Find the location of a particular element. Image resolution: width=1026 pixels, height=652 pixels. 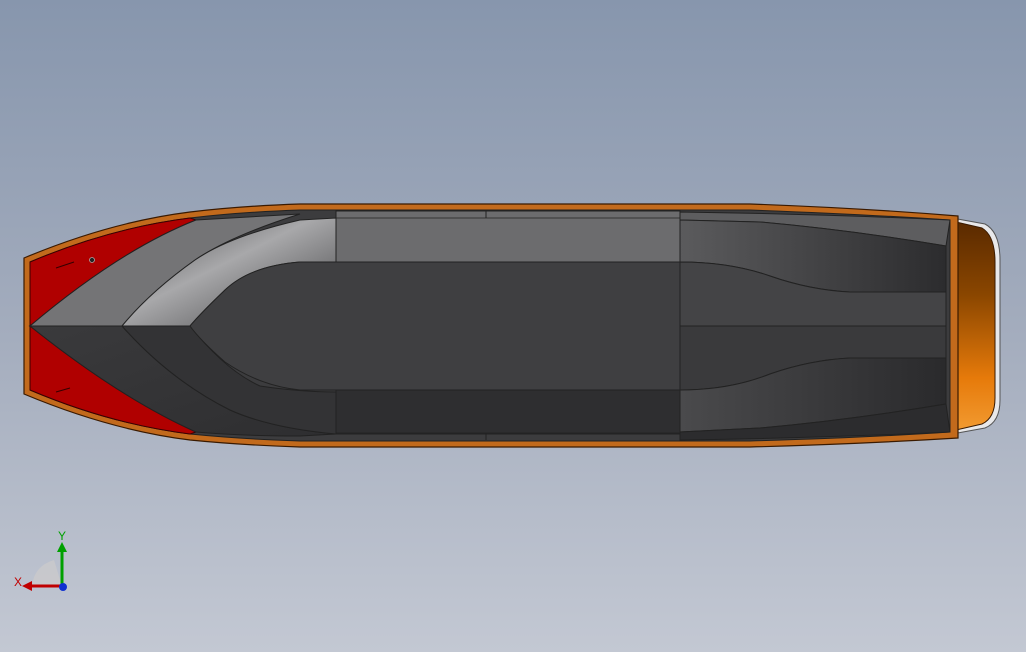

z-axis-dot is located at coordinates (63, 587).